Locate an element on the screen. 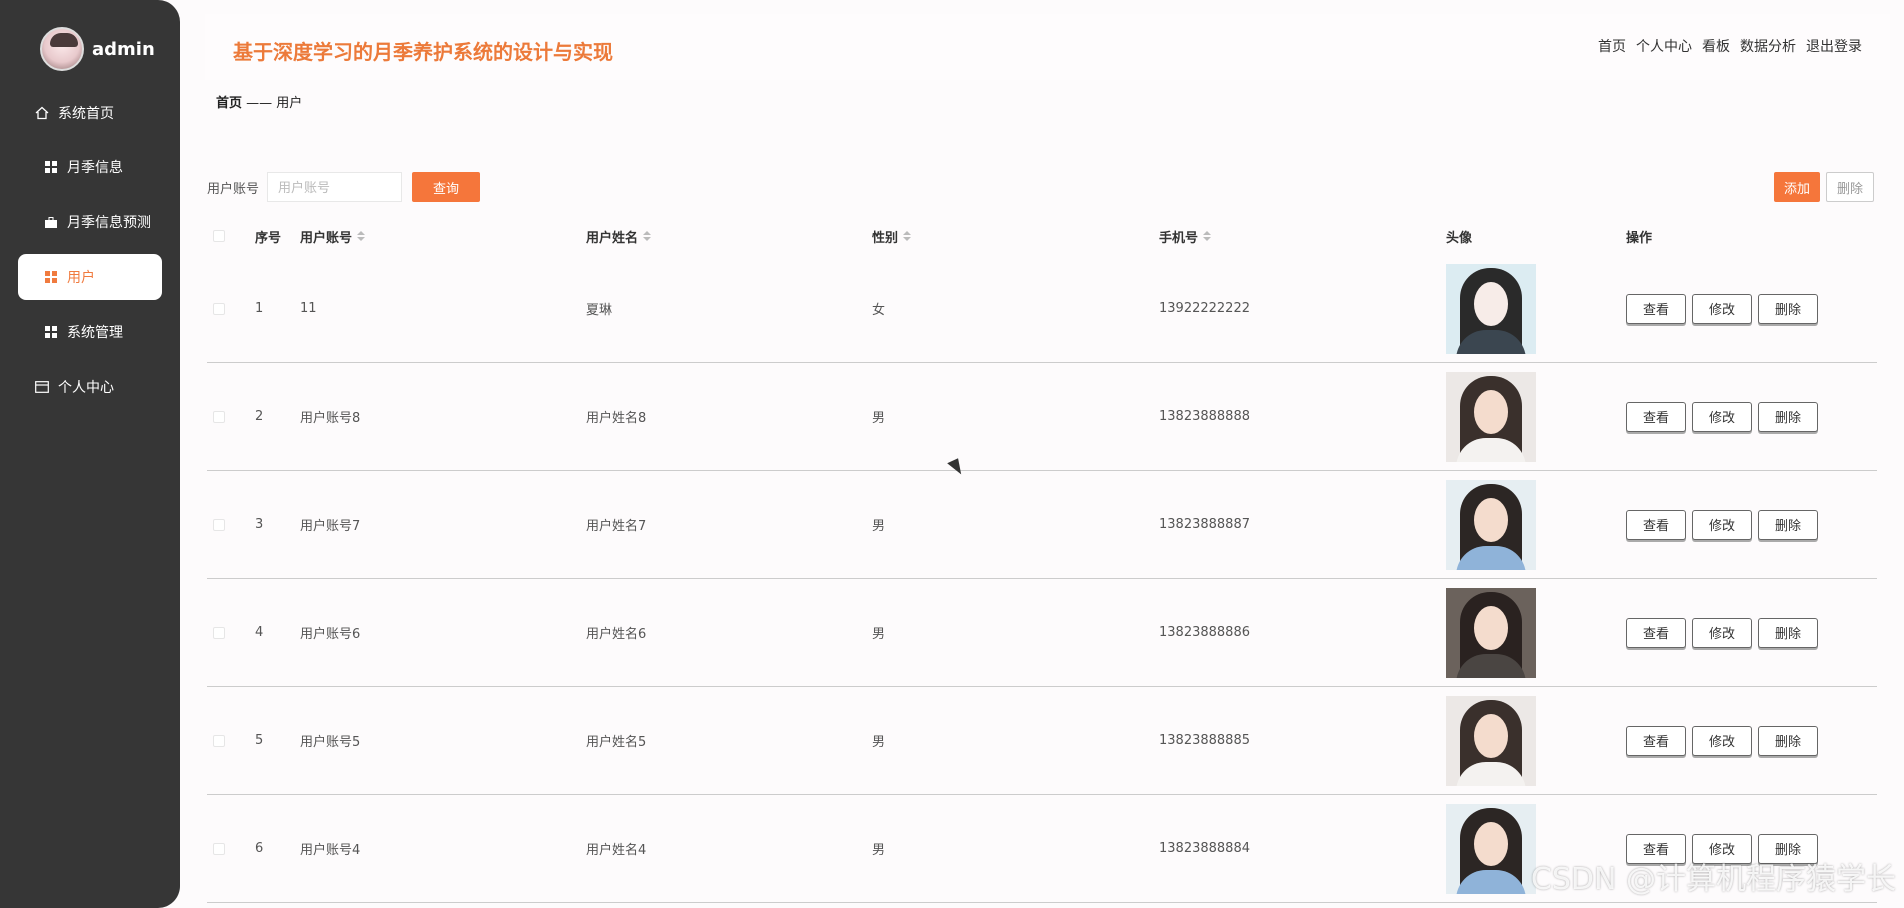 This screenshot has height=908, width=1904. col-label: 用户姓名 is located at coordinates (612, 238).